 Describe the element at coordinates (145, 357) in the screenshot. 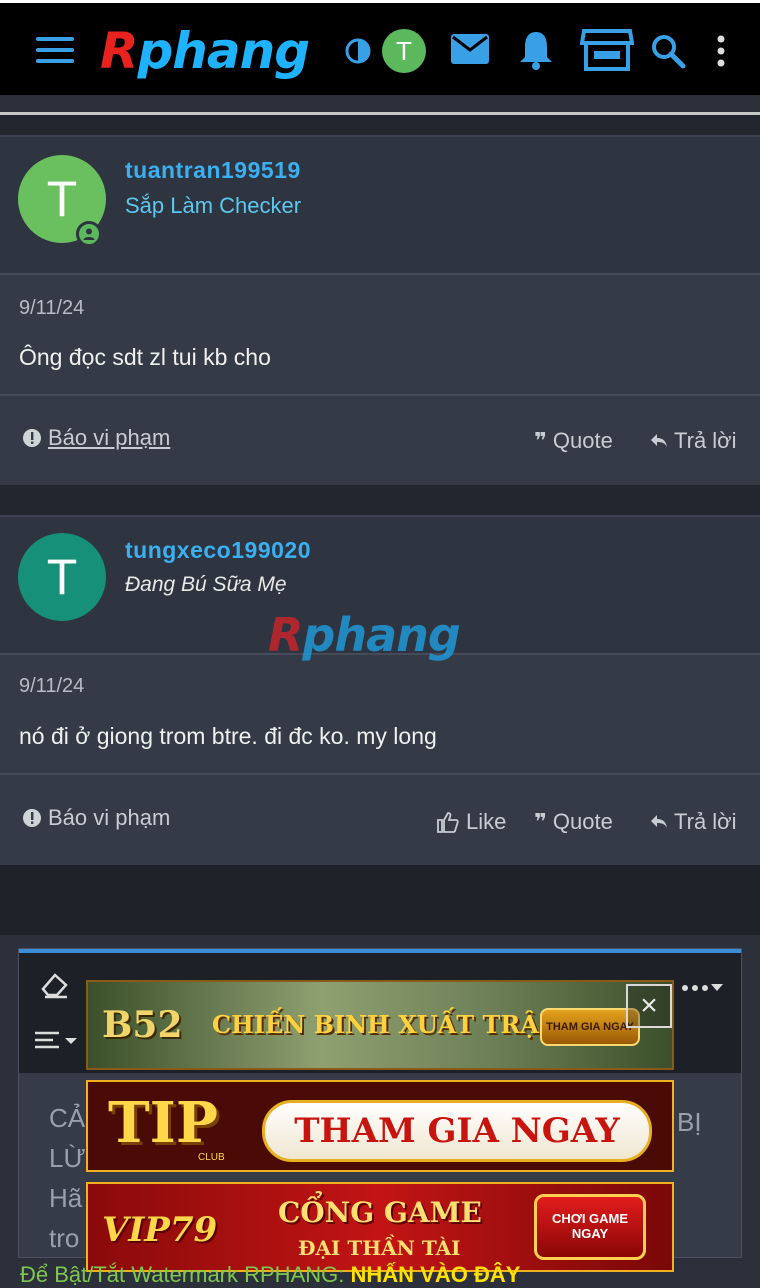

I see `post-message: Ông đọc sdt zl tui kb cho` at that location.